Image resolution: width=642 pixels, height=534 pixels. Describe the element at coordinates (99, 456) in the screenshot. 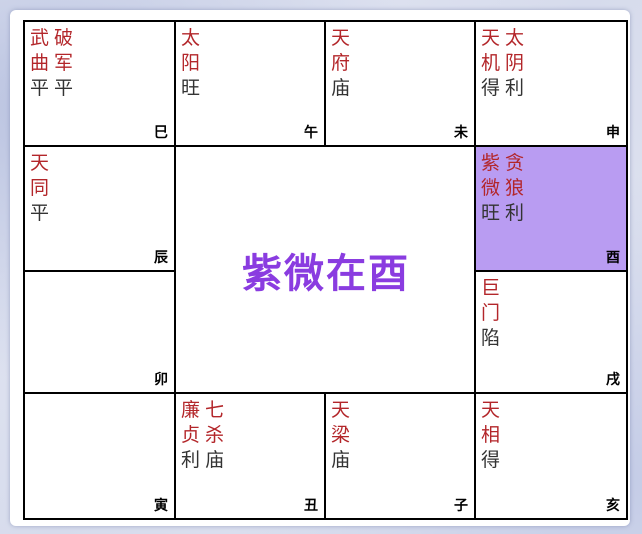

I see `palace-yin: 寅` at that location.